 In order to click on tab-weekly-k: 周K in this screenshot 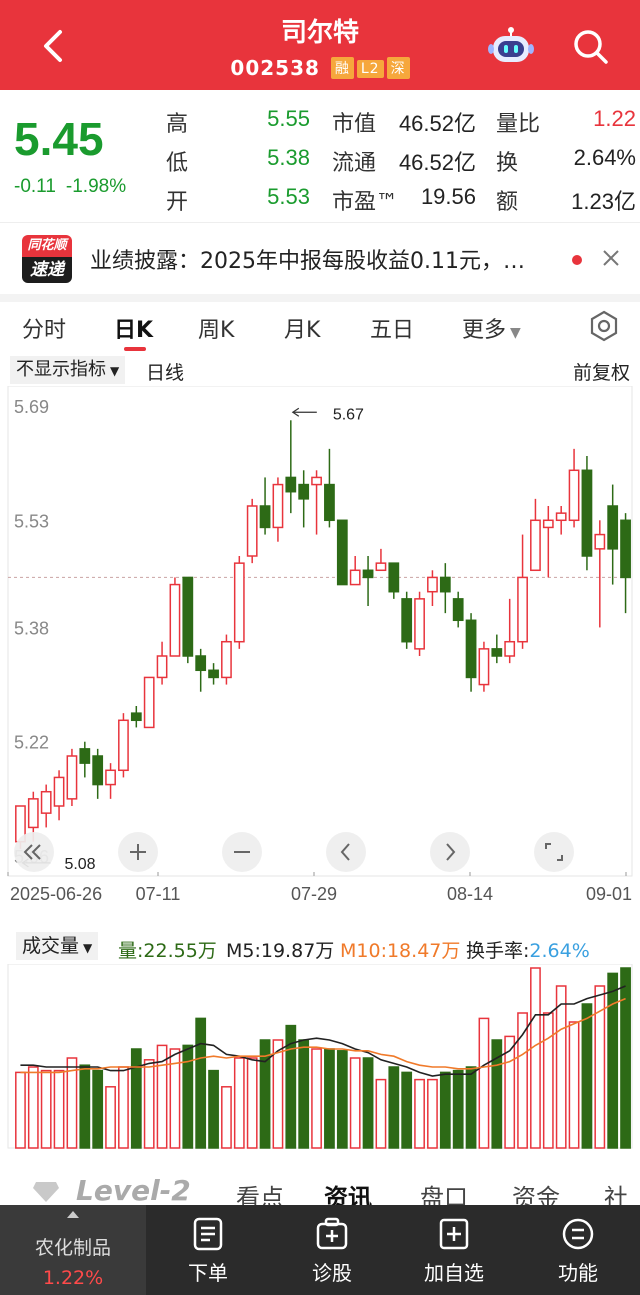, I will do `click(216, 328)`.